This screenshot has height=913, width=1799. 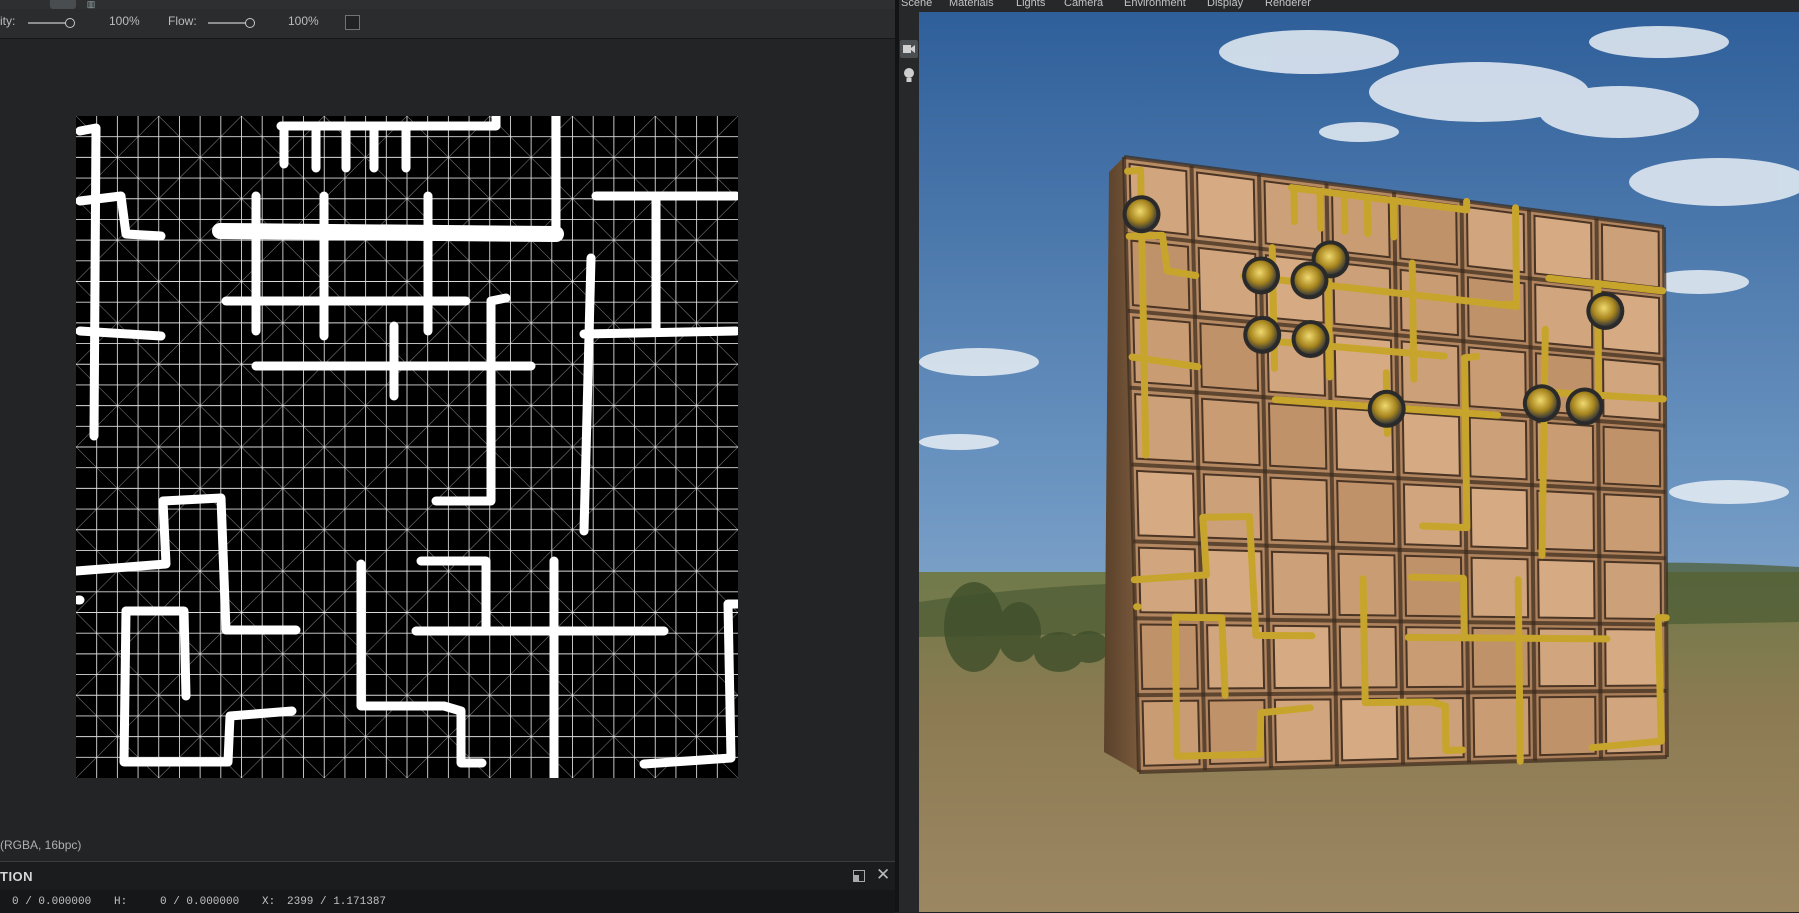 What do you see at coordinates (121, 902) in the screenshot?
I see `h-readout-label: H:` at bounding box center [121, 902].